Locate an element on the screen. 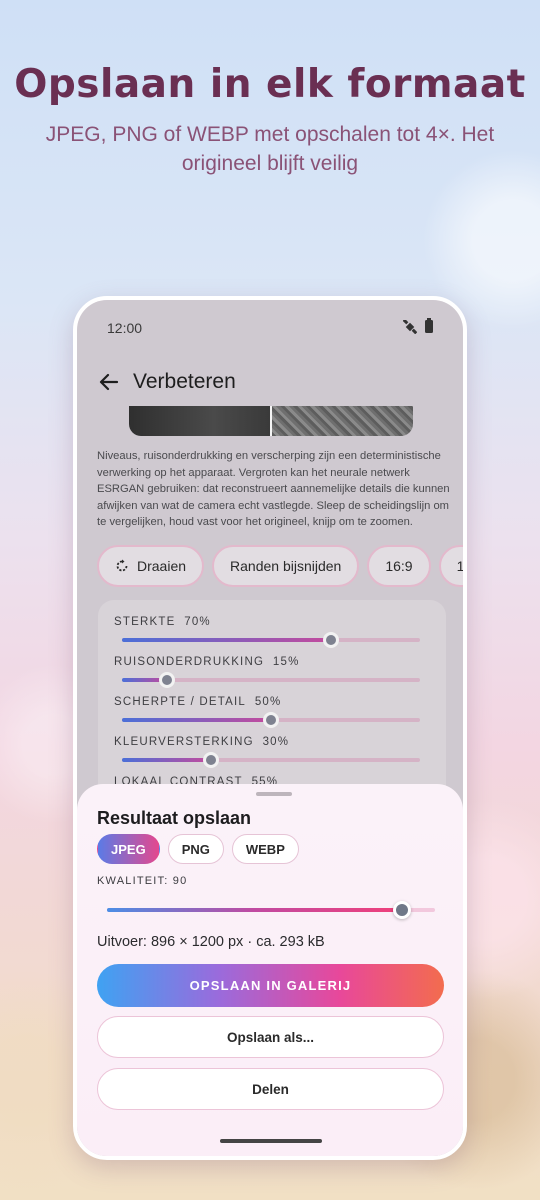 Image resolution: width=540 pixels, height=1200 pixels. preview-enhanced is located at coordinates (342, 421).